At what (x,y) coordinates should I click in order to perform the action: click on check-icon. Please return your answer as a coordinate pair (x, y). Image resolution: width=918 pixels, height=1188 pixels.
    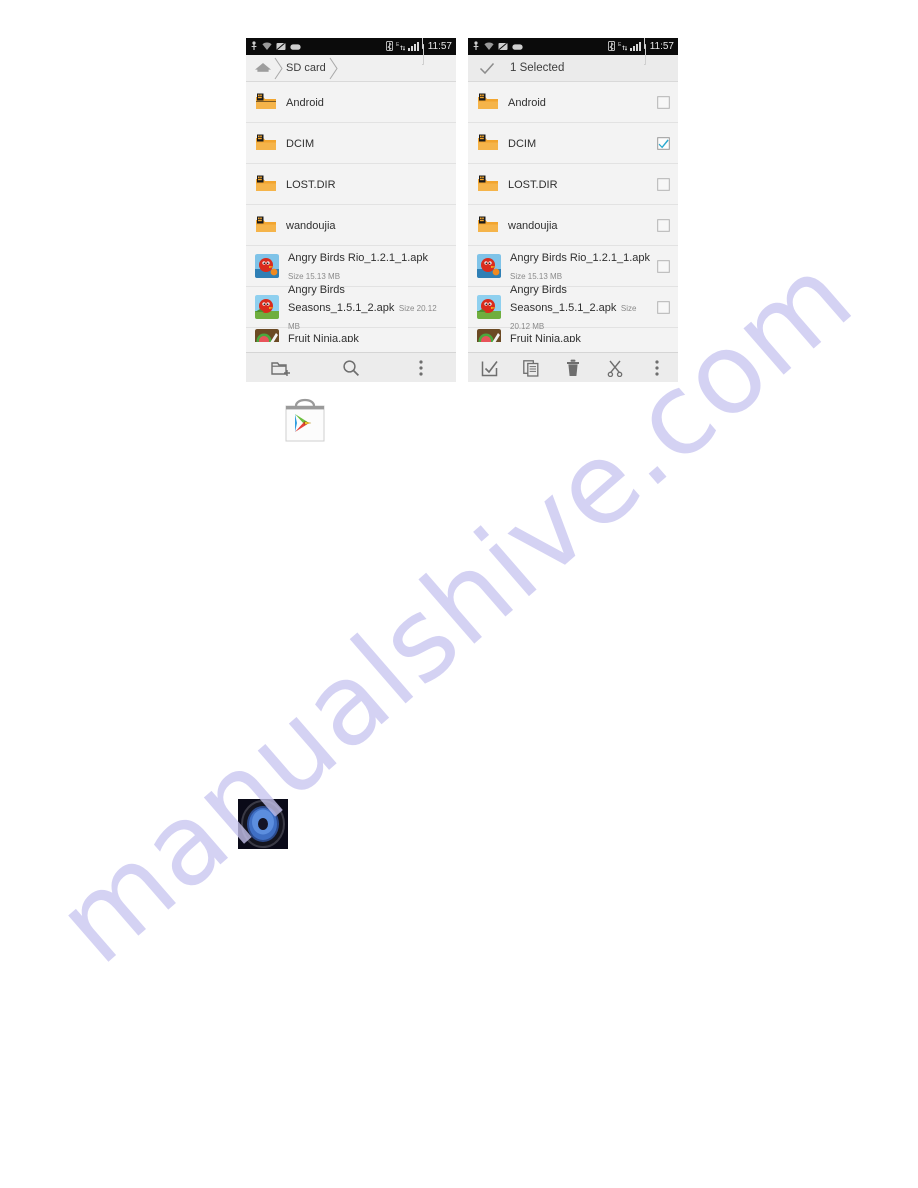
    Looking at the image, I should click on (487, 68).